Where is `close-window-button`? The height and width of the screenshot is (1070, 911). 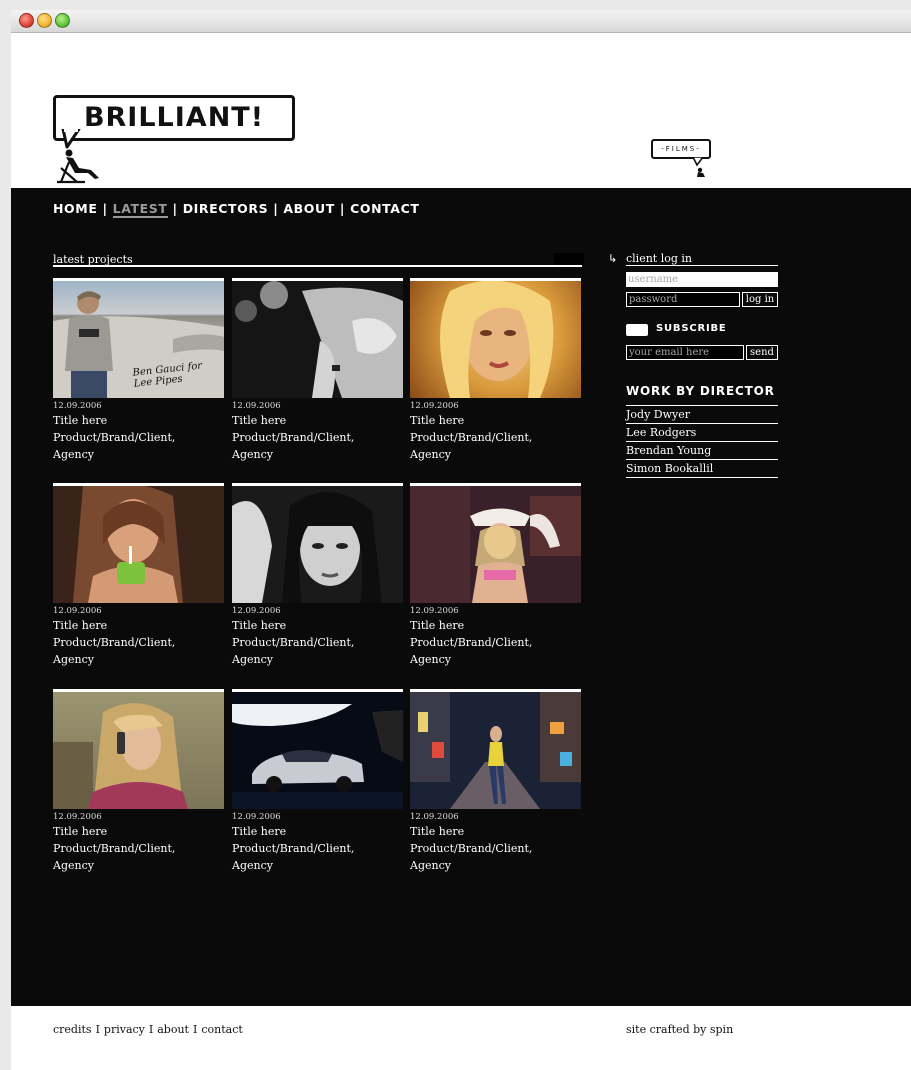 close-window-button is located at coordinates (26, 20).